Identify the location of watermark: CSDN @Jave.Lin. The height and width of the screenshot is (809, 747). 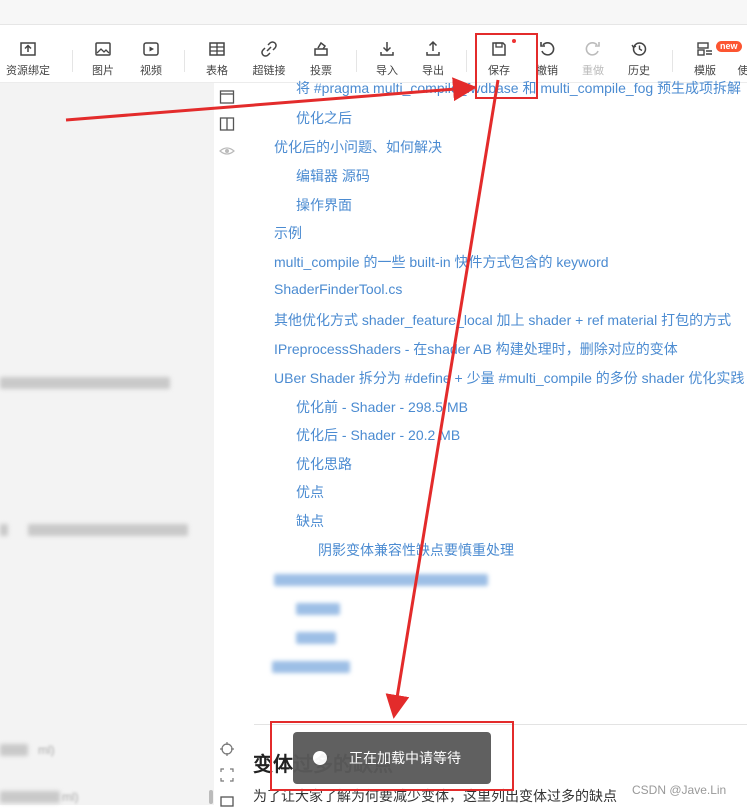
(679, 790).